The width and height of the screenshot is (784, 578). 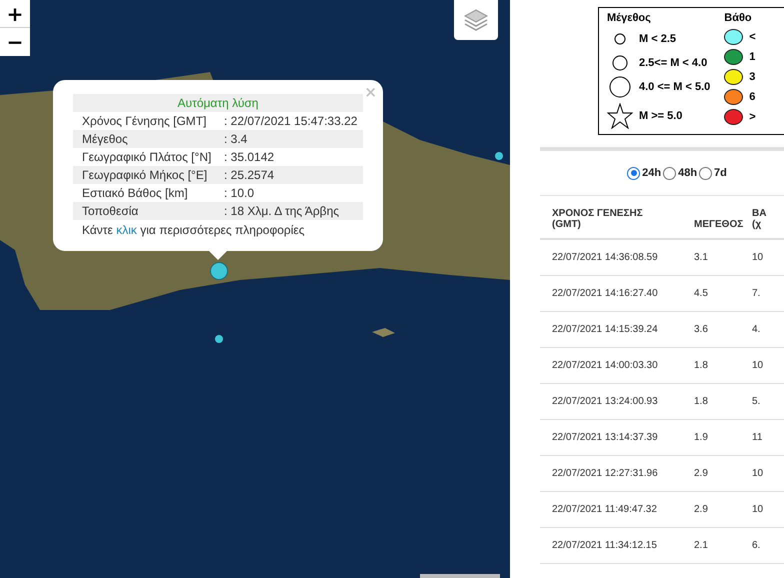 I want to click on legend-label: 1, so click(x=752, y=57).